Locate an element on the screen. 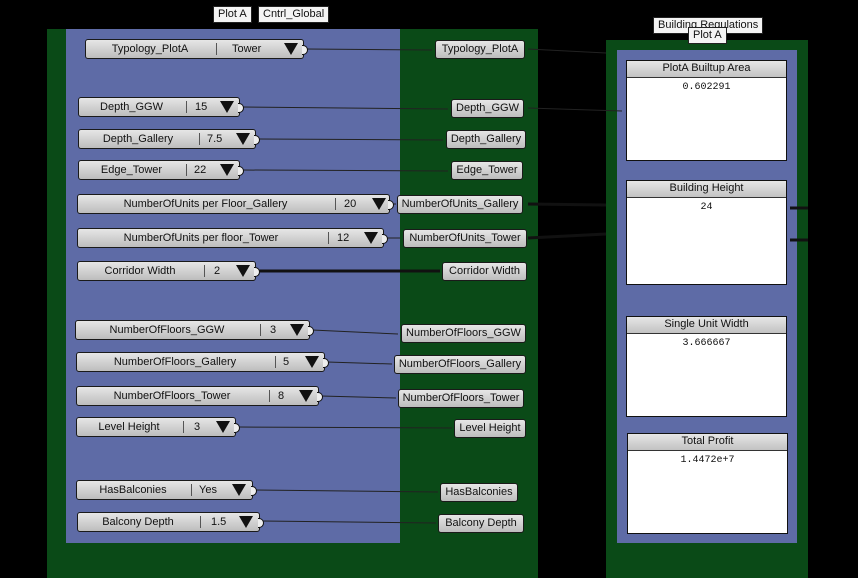 This screenshot has width=858, height=578. valuelist-value: 7.5 is located at coordinates (215, 139).